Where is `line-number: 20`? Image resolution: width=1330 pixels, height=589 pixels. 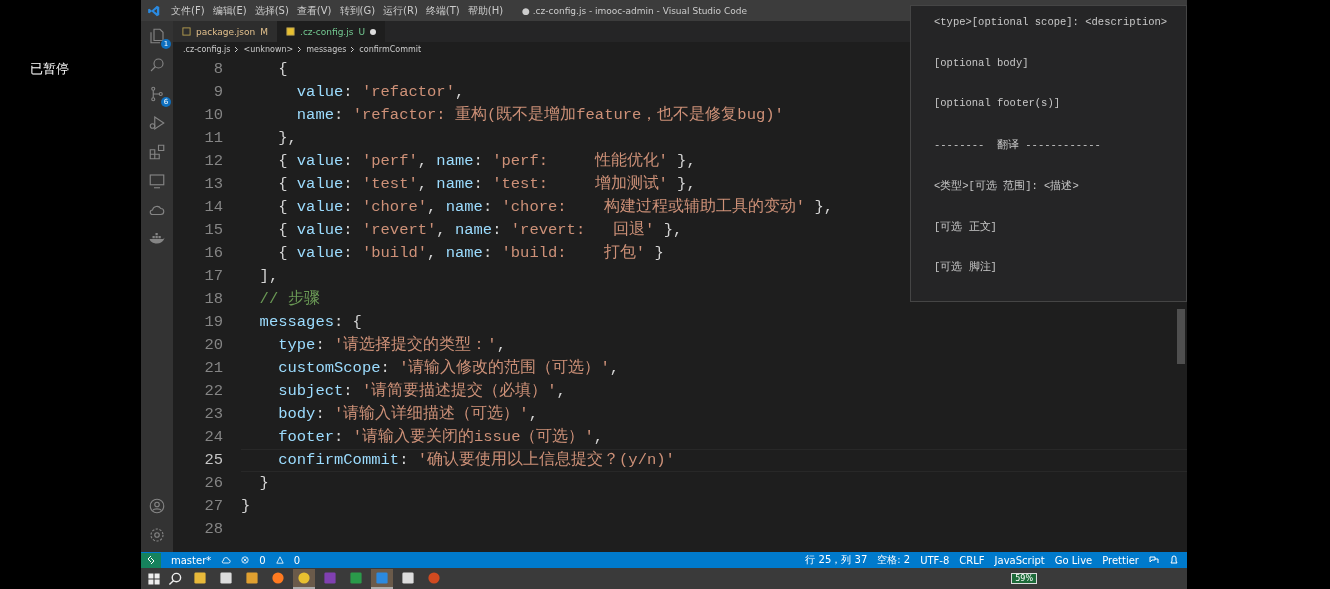
line-number: 20 is located at coordinates (213, 345).